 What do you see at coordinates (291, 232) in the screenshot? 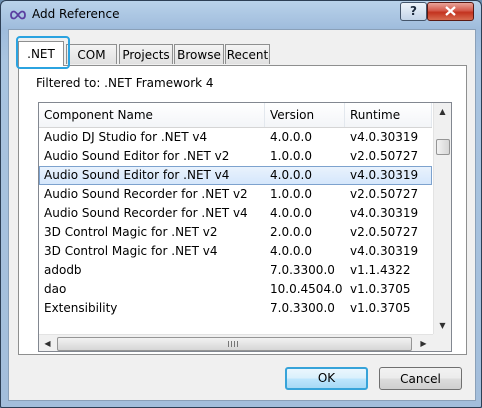
I see `row-version: 2.0.0.0` at bounding box center [291, 232].